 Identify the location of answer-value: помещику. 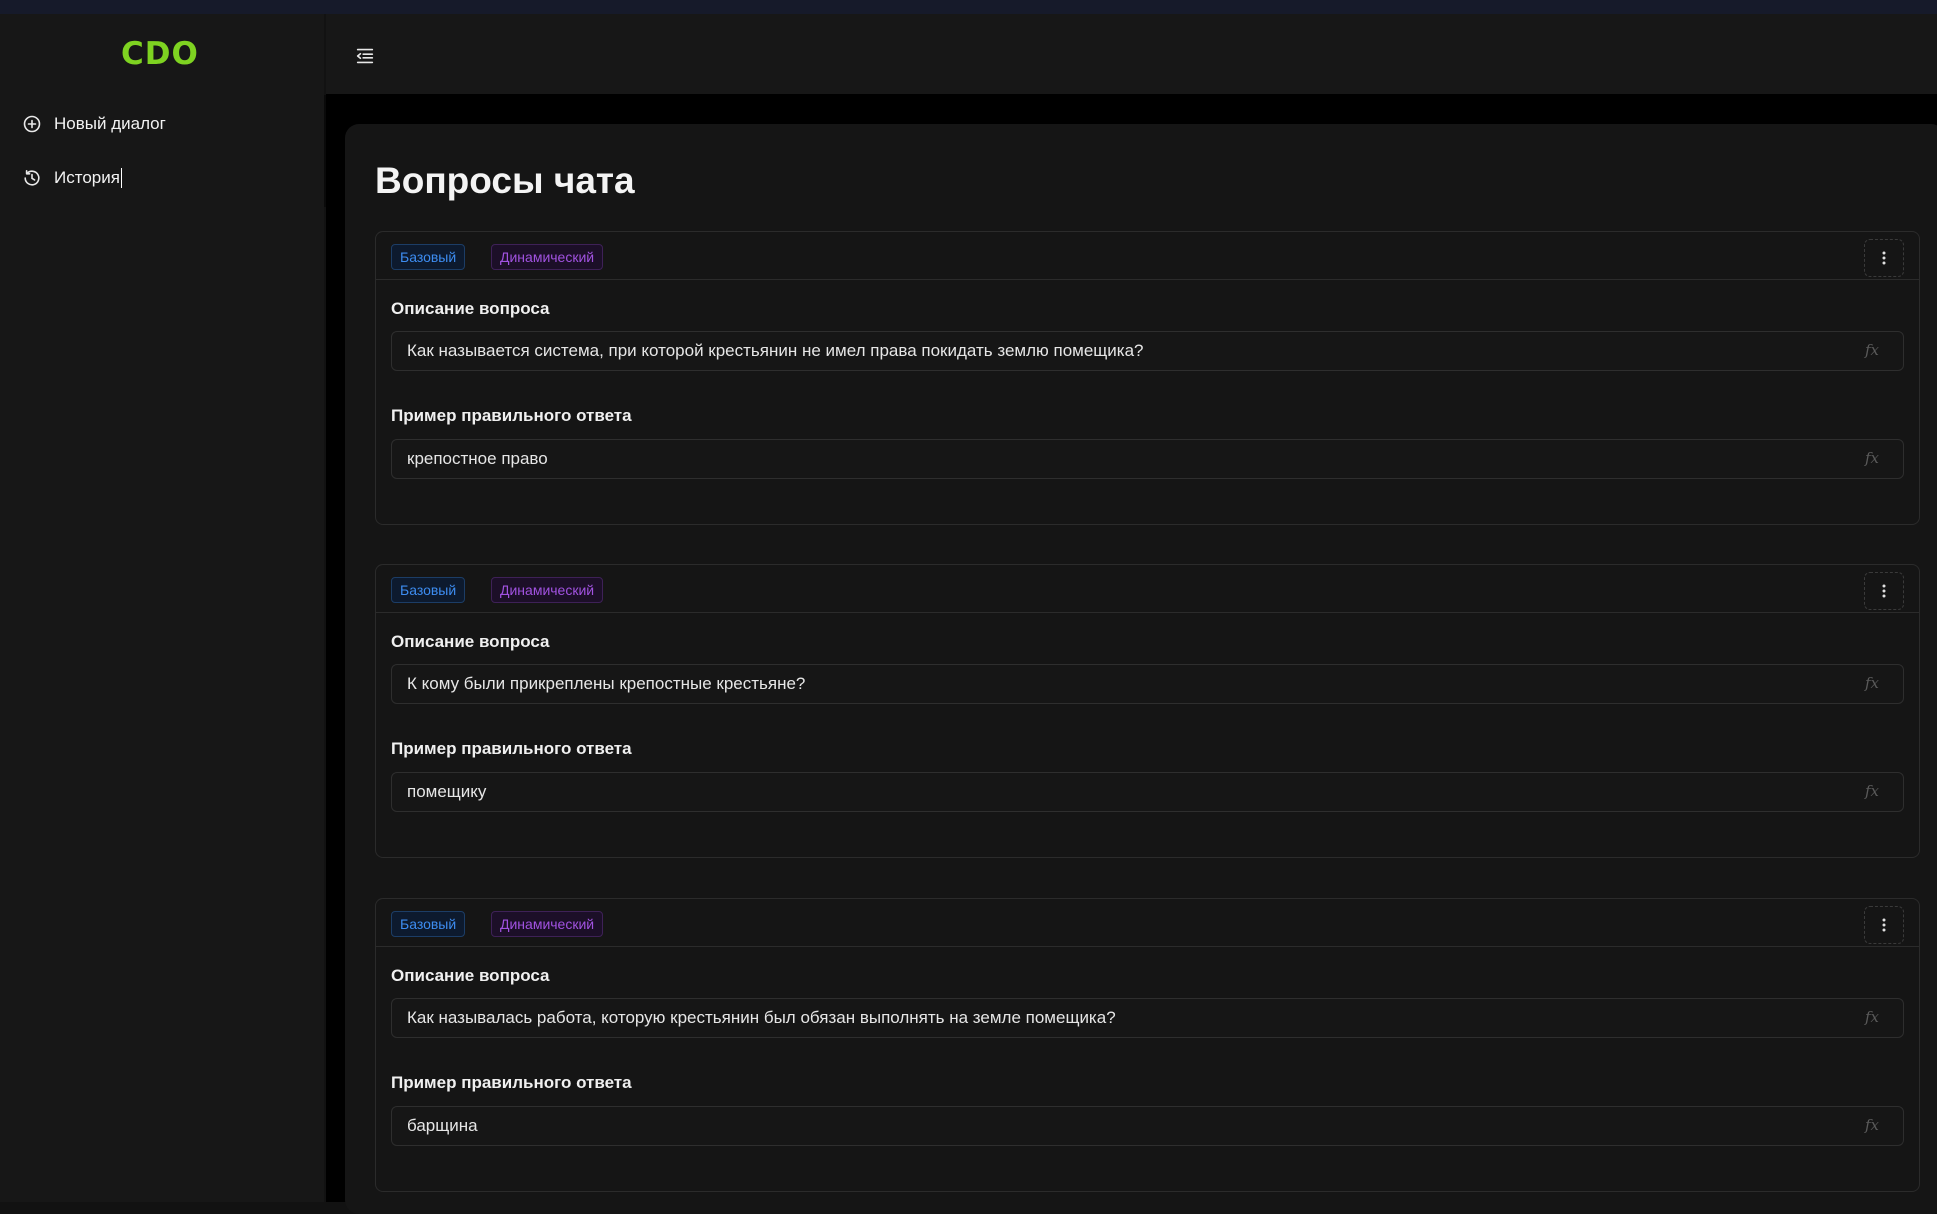
(447, 791).